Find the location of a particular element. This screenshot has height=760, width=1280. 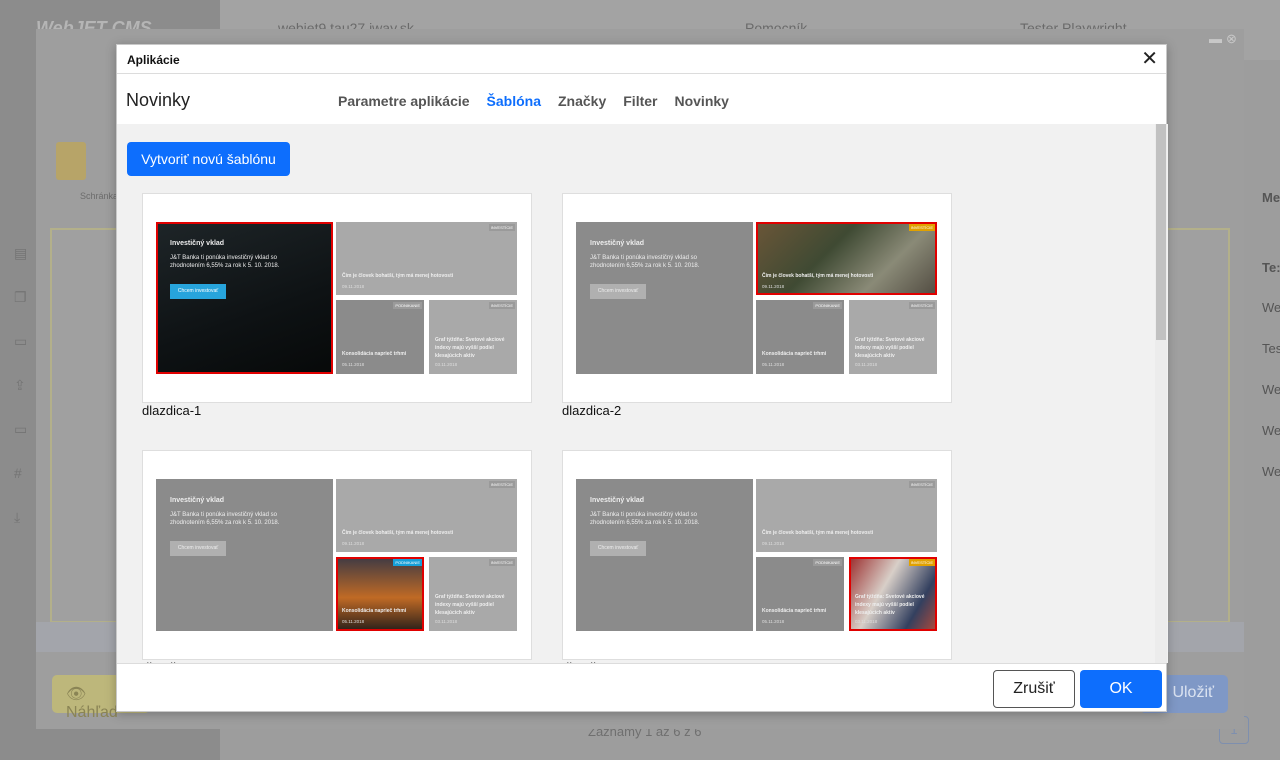

right-column-background: Me Te: We Tes We We We is located at coordinates (1262, 340).